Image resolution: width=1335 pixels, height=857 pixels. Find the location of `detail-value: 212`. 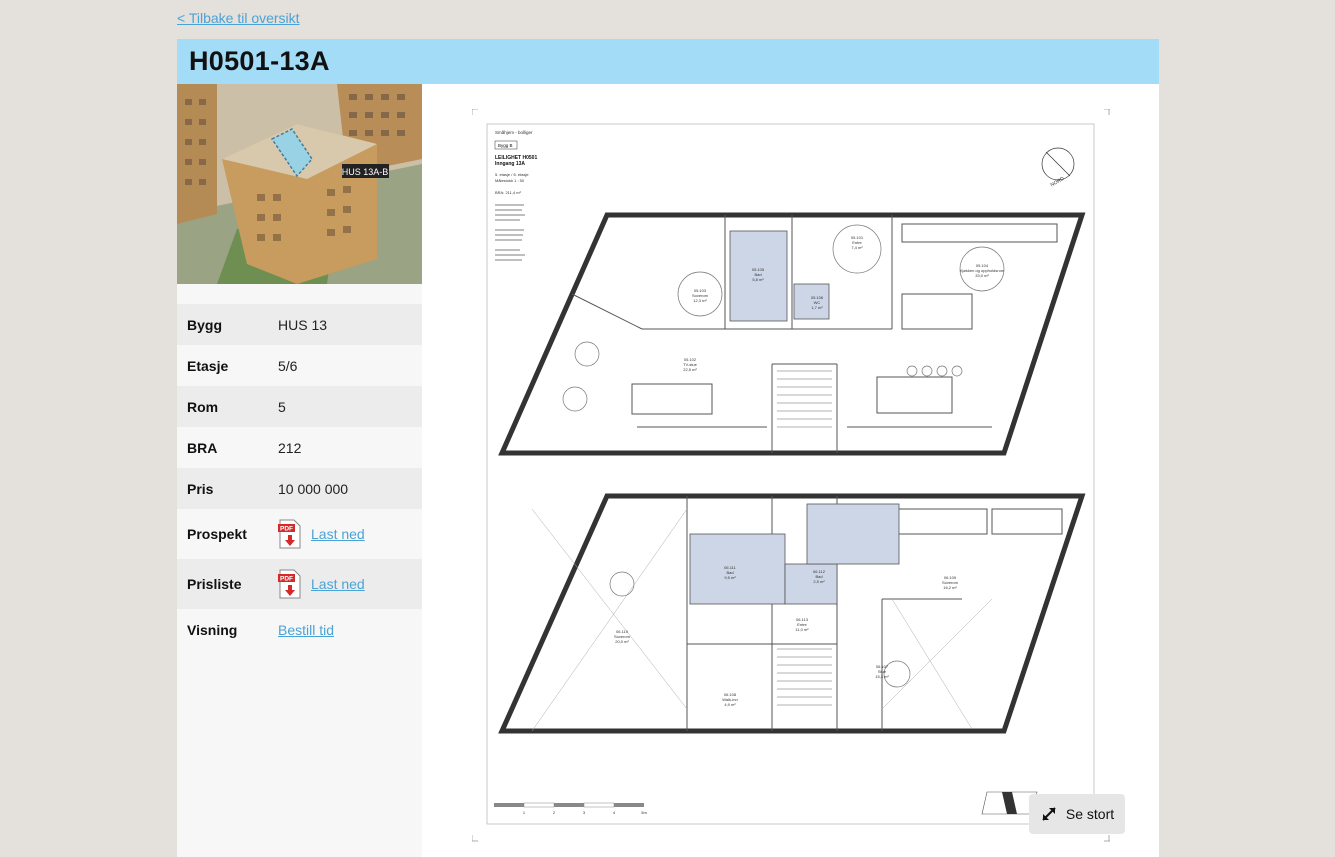

detail-value: 212 is located at coordinates (290, 447).